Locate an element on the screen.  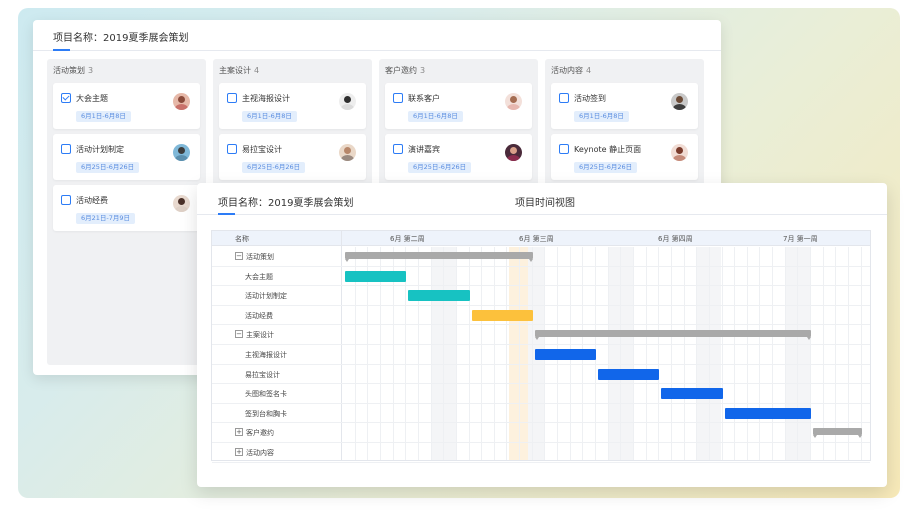
group-label: 活动策划 is located at coordinates (260, 257).